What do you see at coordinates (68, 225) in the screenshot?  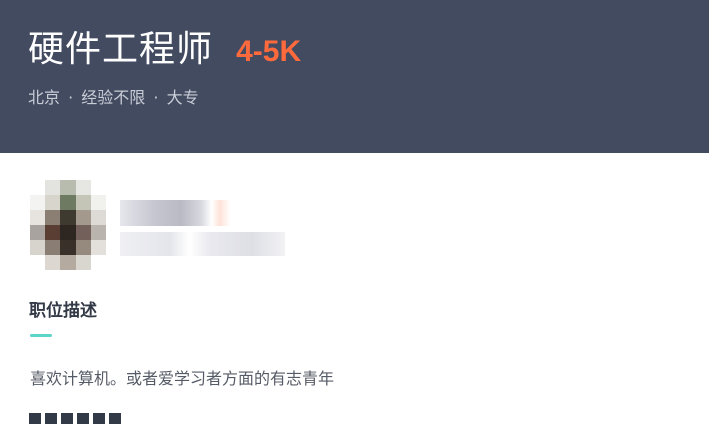 I see `avatar` at bounding box center [68, 225].